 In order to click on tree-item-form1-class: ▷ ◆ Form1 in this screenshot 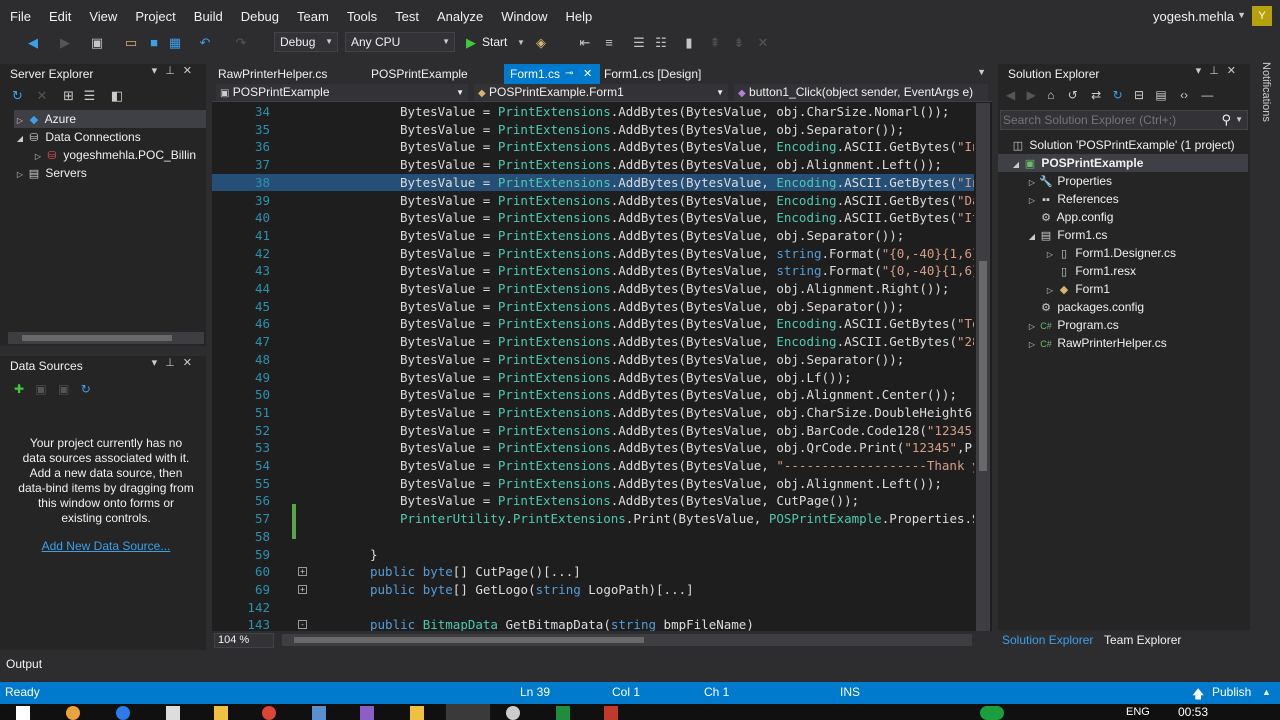, I will do `click(1123, 289)`.